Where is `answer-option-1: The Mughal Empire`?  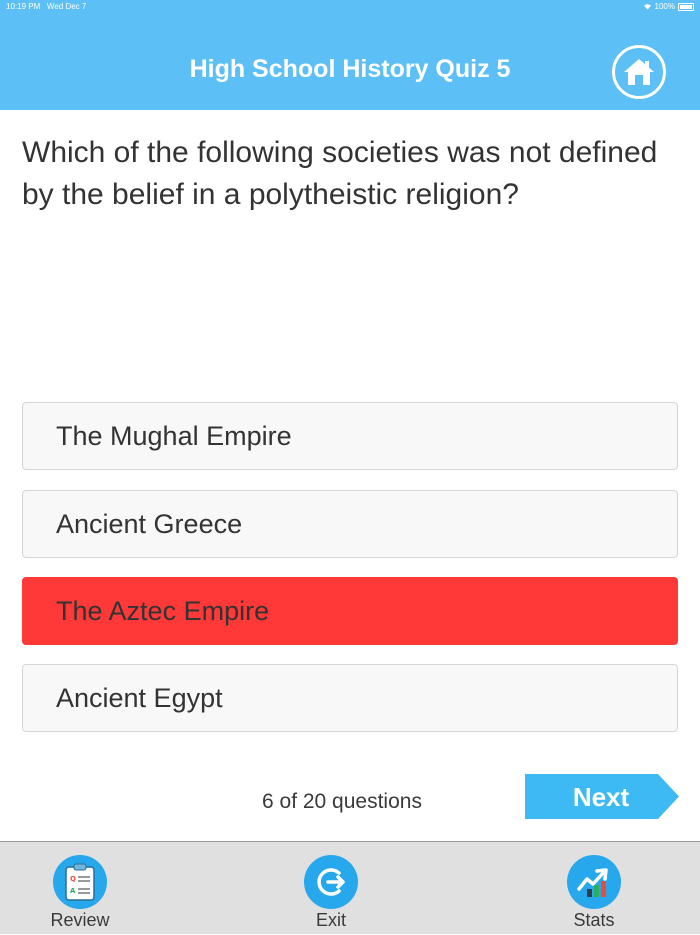 answer-option-1: The Mughal Empire is located at coordinates (350, 436).